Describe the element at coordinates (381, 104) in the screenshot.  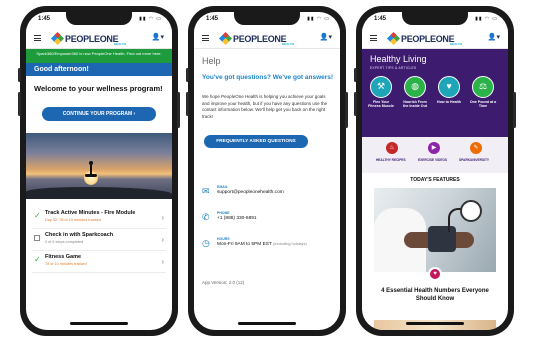
I see `circle-label: Flex Your Fitness Muscle` at that location.